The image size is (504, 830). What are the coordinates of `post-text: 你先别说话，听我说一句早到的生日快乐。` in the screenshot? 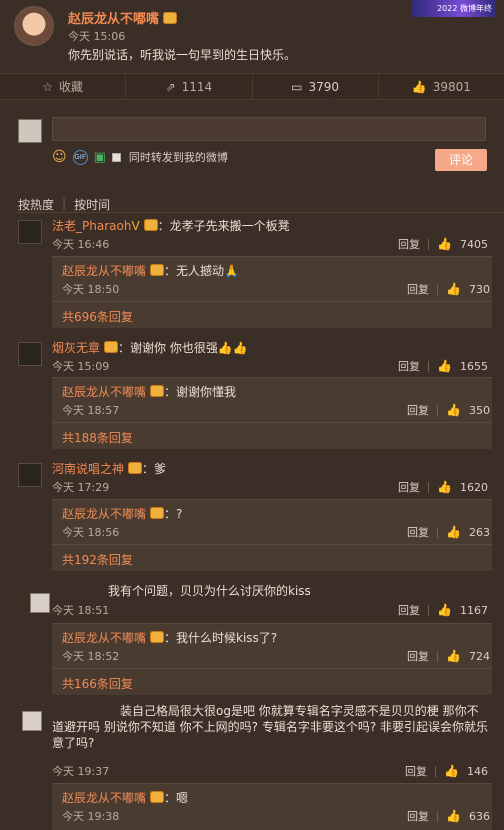 It's located at (182, 55).